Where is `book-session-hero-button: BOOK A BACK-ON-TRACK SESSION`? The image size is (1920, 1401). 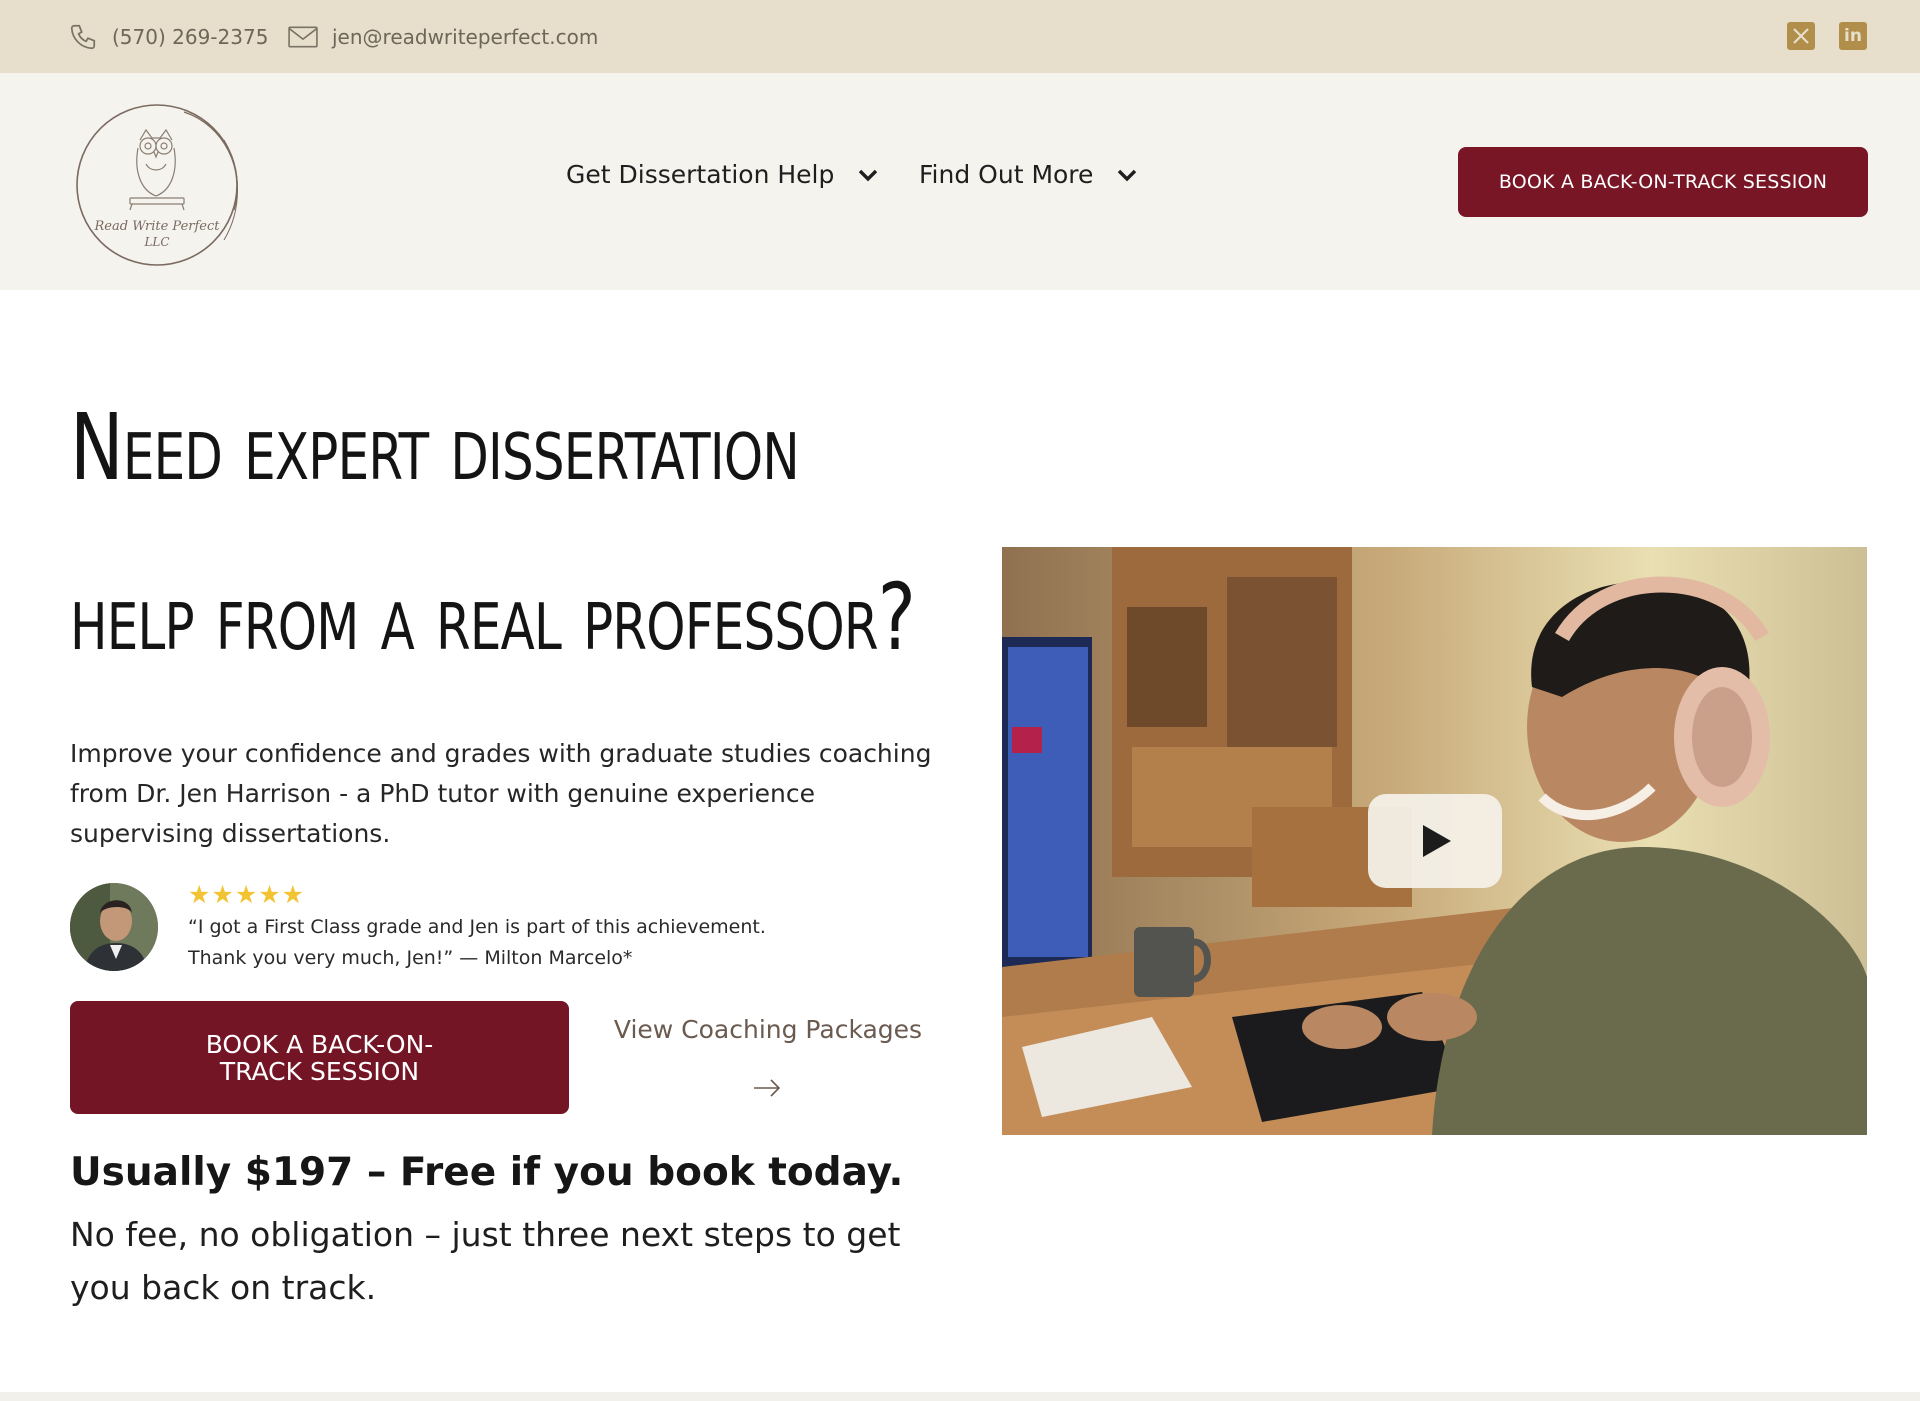
book-session-hero-button: BOOK A BACK-ON-TRACK SESSION is located at coordinates (319, 1057).